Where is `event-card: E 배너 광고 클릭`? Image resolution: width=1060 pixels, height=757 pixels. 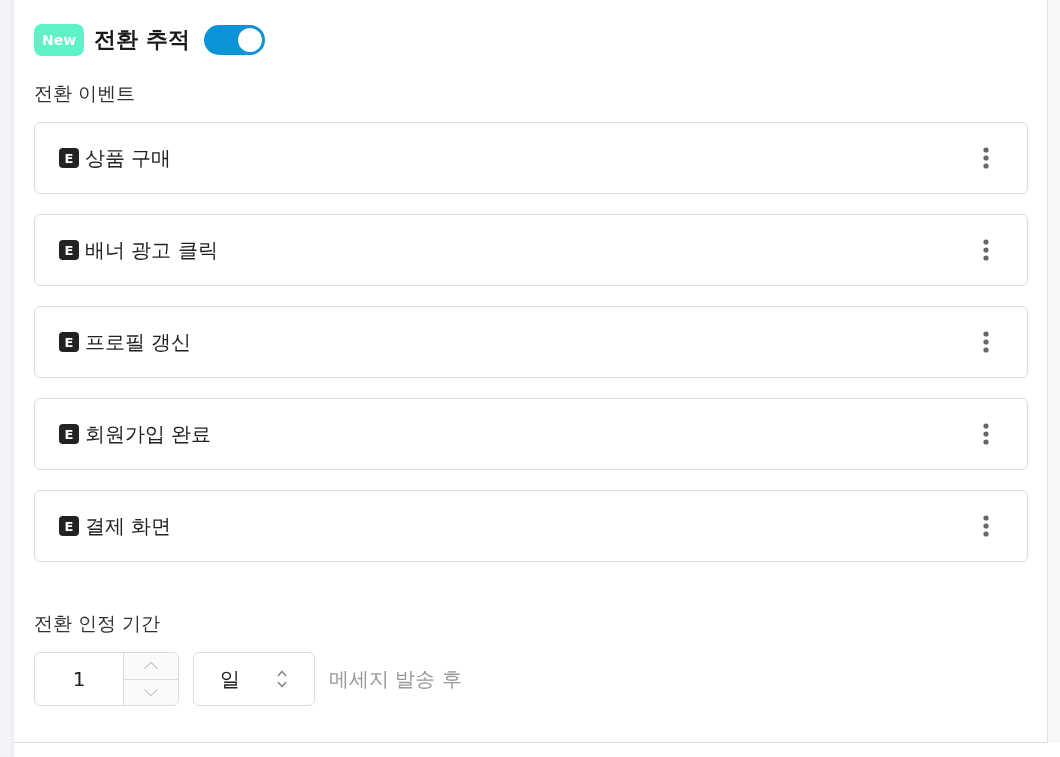 event-card: E 배너 광고 클릭 is located at coordinates (531, 250).